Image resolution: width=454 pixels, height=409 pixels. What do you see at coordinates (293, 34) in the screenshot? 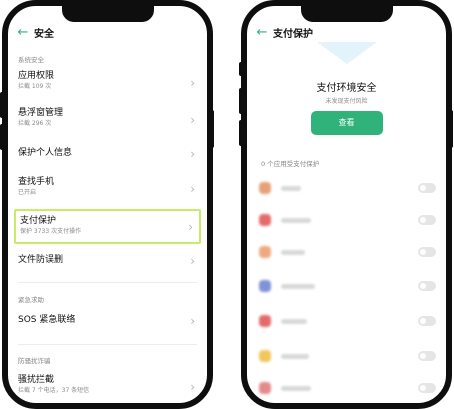
I see `page-title: 支付保护` at bounding box center [293, 34].